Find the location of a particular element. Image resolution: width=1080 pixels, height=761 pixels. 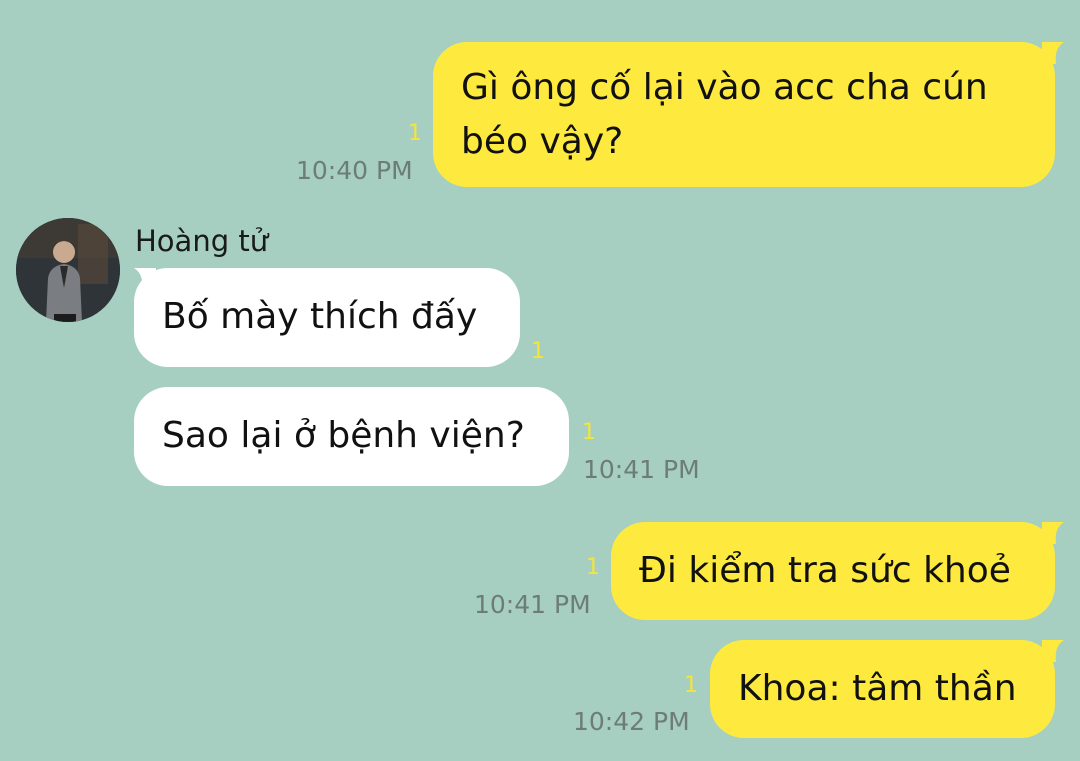

outgoing-message-bubble: Khoa: tâm thần is located at coordinates (882, 689).